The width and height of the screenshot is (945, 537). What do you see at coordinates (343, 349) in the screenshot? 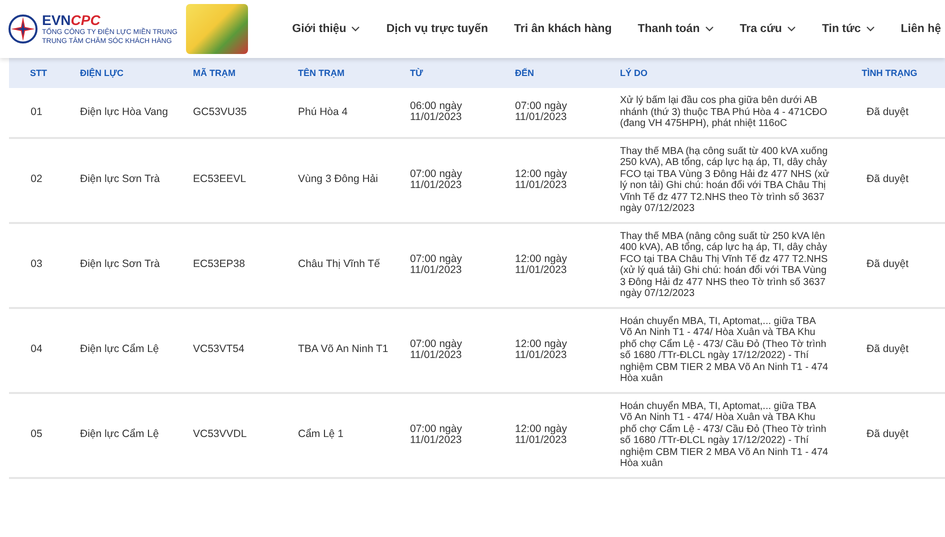
I see `station-name: TBA Võ An Ninh T1` at bounding box center [343, 349].